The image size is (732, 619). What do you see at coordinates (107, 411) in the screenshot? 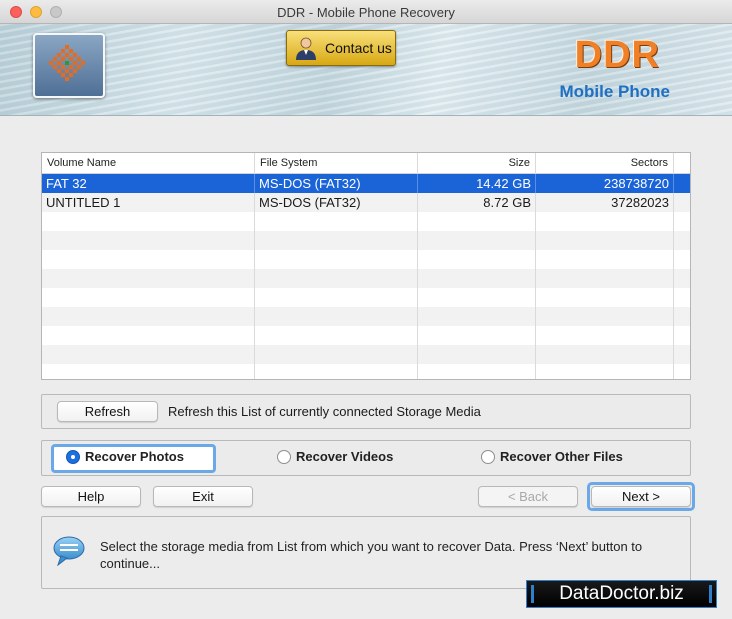
I see `refresh-button: Refresh` at bounding box center [107, 411].